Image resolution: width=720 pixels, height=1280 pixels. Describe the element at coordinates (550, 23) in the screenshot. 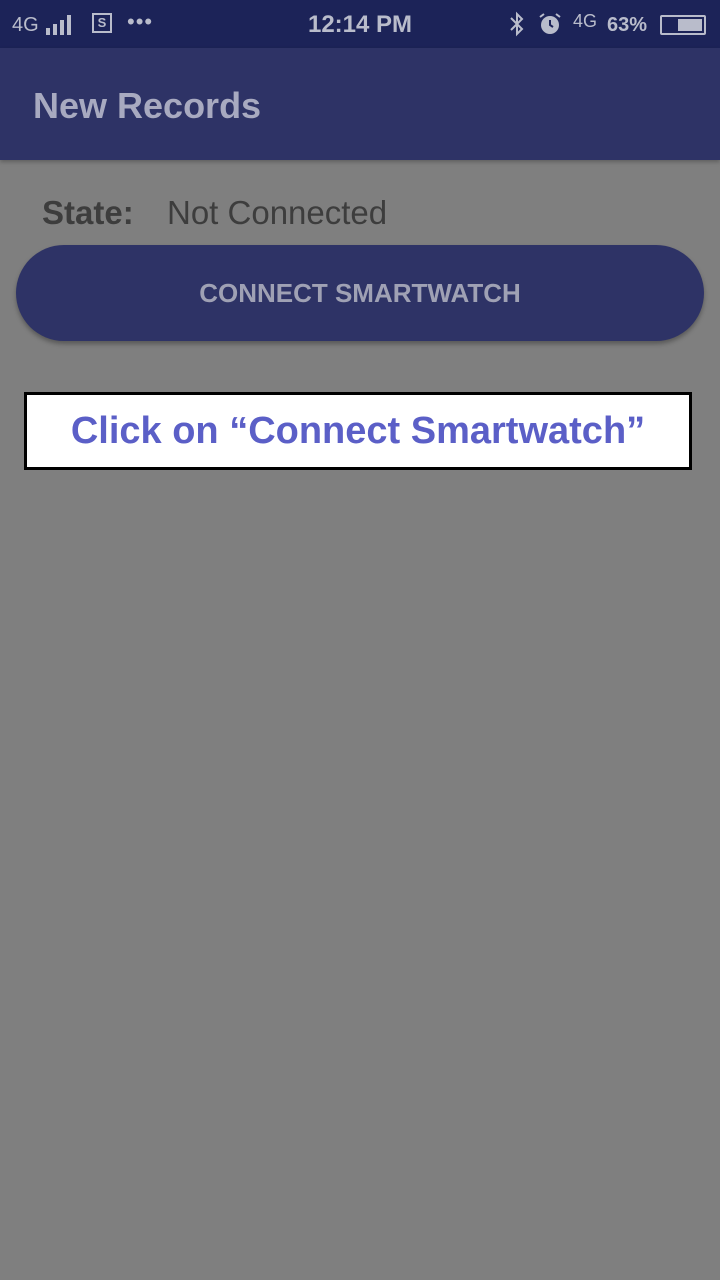

I see `alarm-icon` at that location.